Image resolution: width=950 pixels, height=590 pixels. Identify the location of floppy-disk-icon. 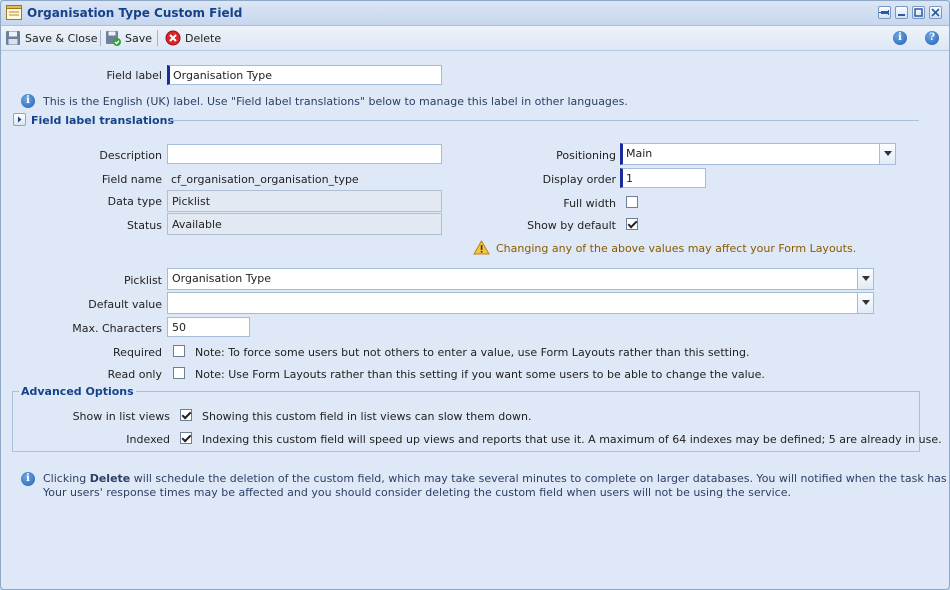
(13, 38).